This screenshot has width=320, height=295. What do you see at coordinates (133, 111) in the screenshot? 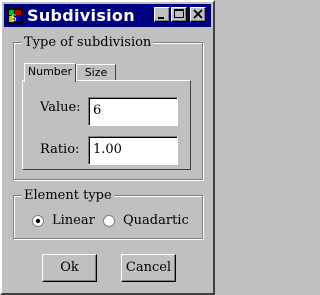
I see `value-field: 6` at bounding box center [133, 111].